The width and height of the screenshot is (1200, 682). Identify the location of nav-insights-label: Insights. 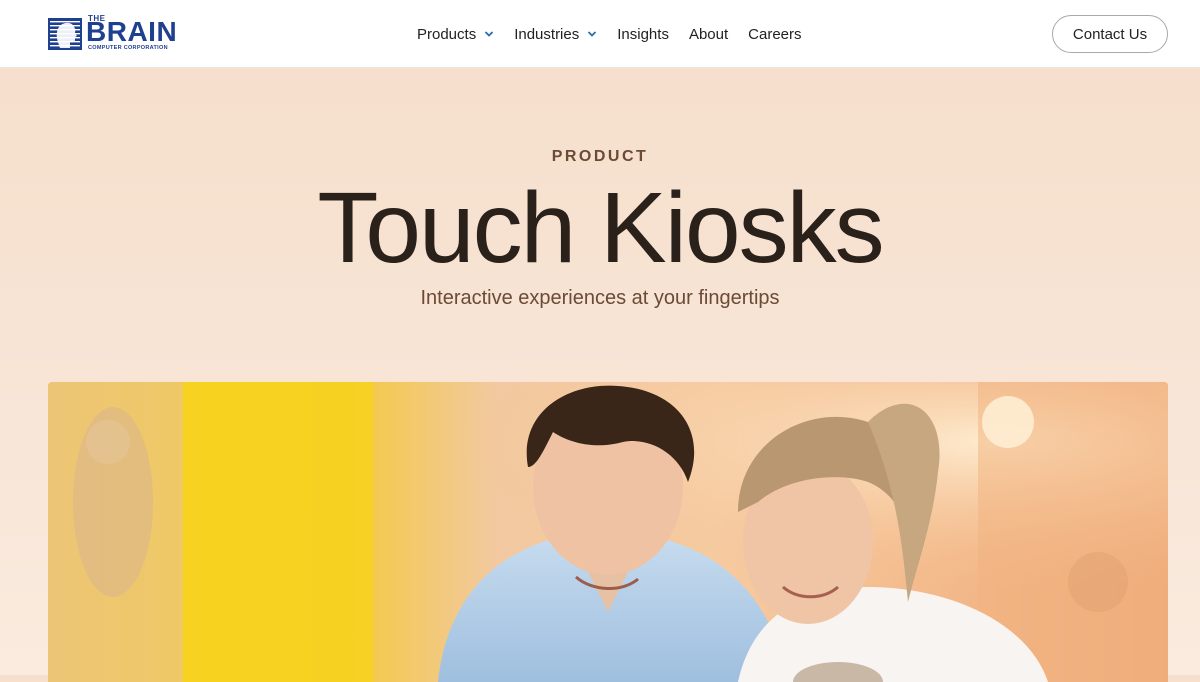
(643, 34).